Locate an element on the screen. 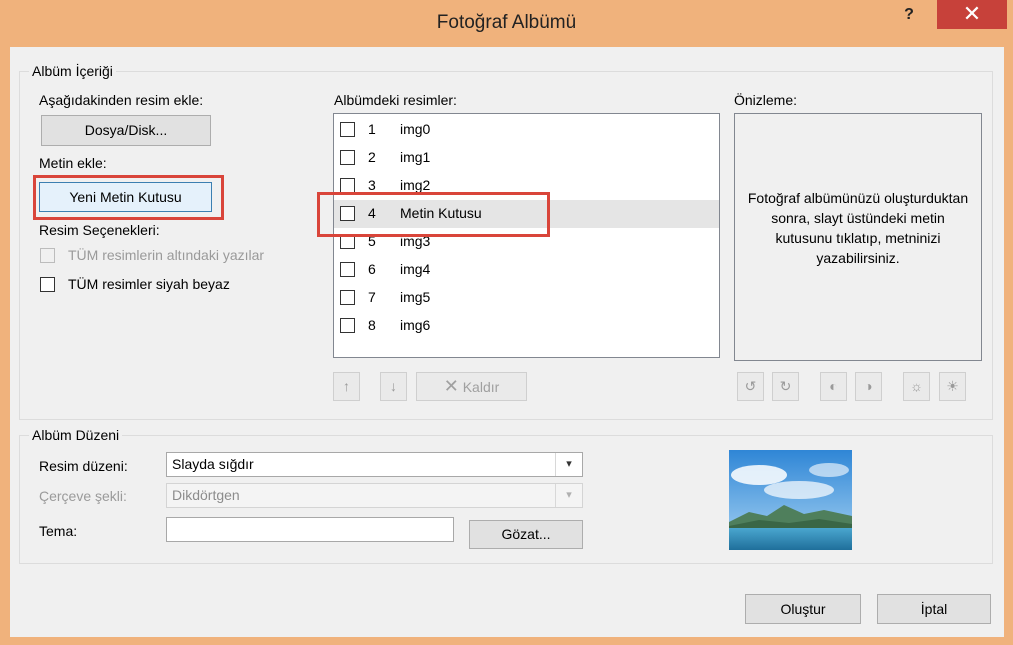 The height and width of the screenshot is (645, 1013). rotate-right-icon: ↻ is located at coordinates (785, 386).